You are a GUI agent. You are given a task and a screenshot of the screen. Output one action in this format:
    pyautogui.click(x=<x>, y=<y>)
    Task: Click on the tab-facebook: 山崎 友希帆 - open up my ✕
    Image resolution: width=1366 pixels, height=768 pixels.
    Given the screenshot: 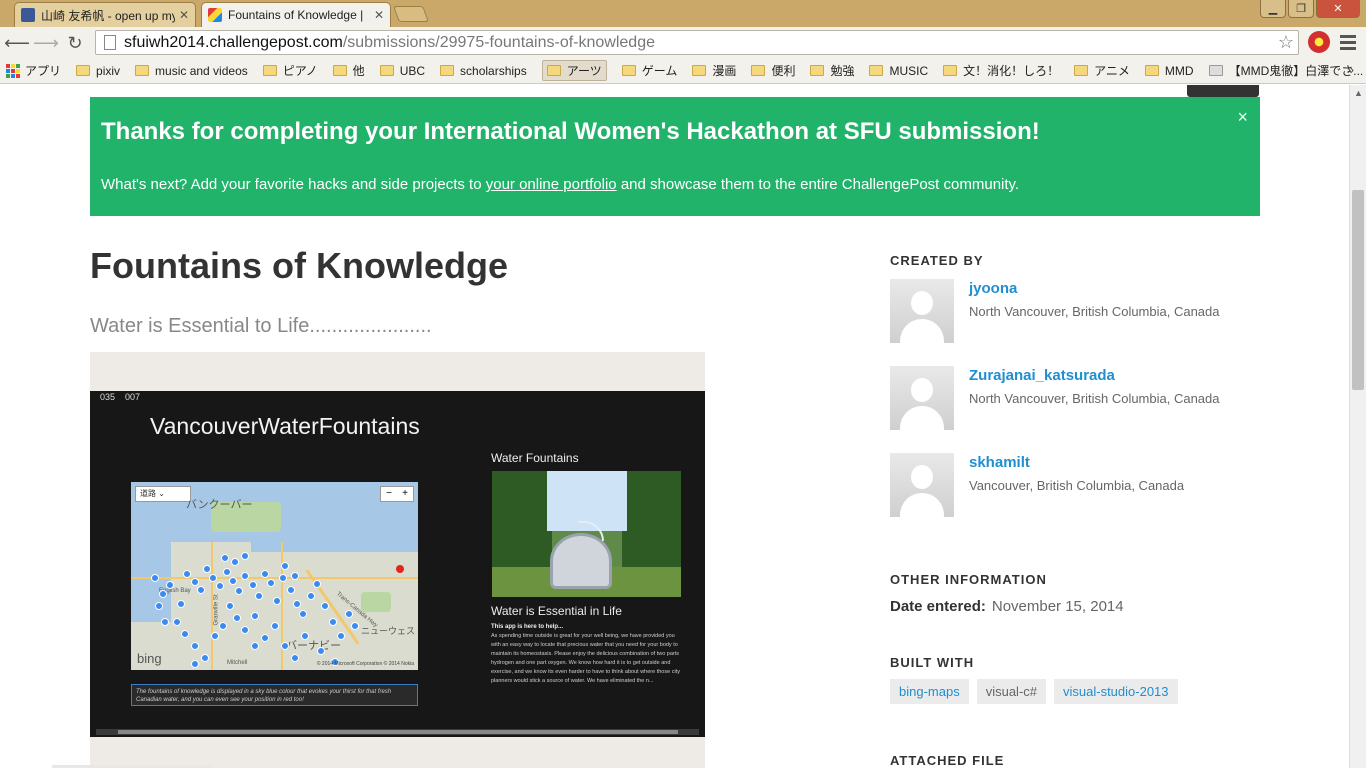 What is the action you would take?
    pyautogui.click(x=105, y=14)
    